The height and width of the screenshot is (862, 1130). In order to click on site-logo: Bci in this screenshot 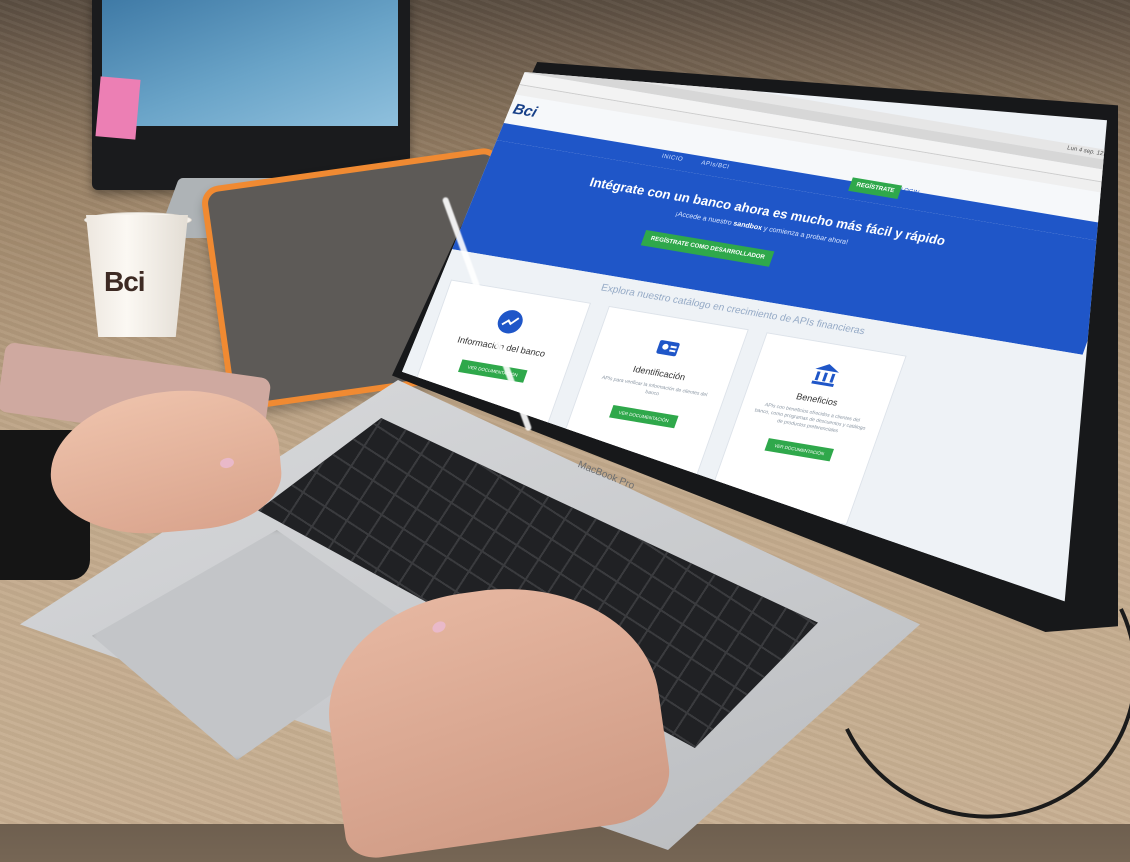, I will do `click(525, 111)`.